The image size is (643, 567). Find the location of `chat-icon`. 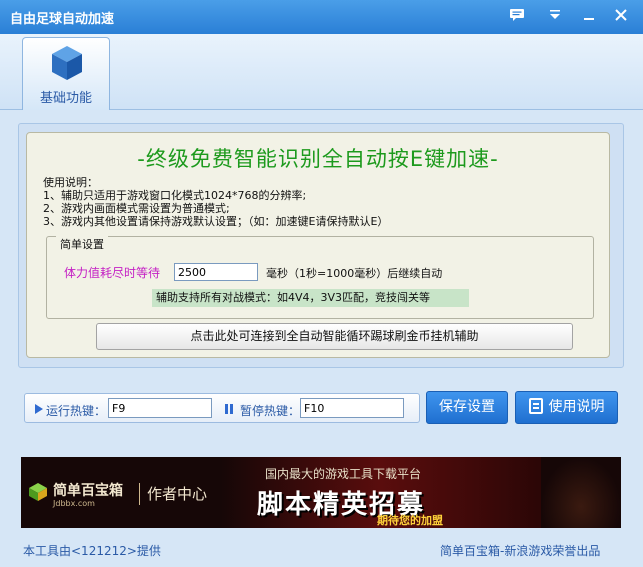

chat-icon is located at coordinates (517, 17).